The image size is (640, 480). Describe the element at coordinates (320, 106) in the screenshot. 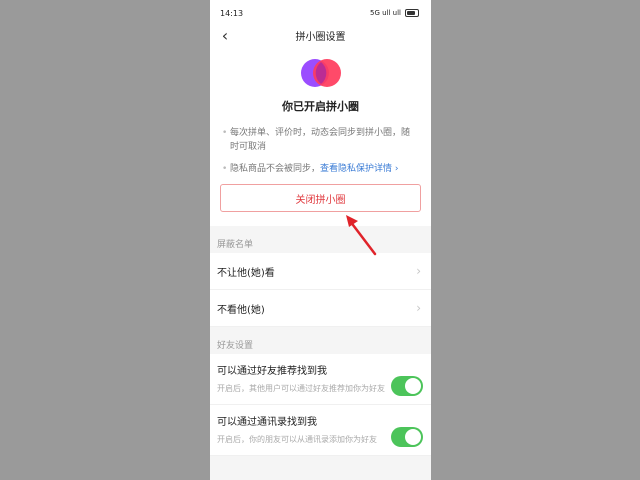

I see `enabled-title: 你已开启拼小圈` at that location.